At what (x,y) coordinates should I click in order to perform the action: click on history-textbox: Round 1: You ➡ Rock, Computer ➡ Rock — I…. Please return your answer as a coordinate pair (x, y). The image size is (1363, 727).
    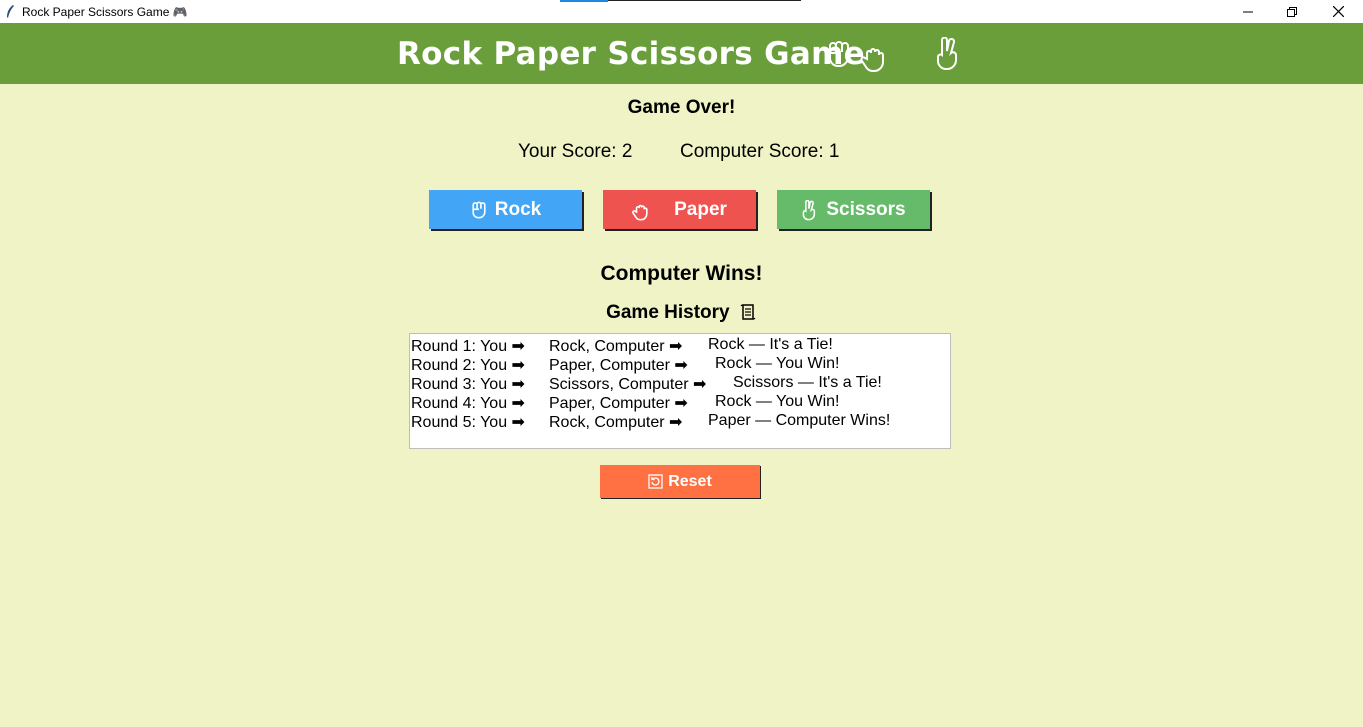
    Looking at the image, I should click on (680, 391).